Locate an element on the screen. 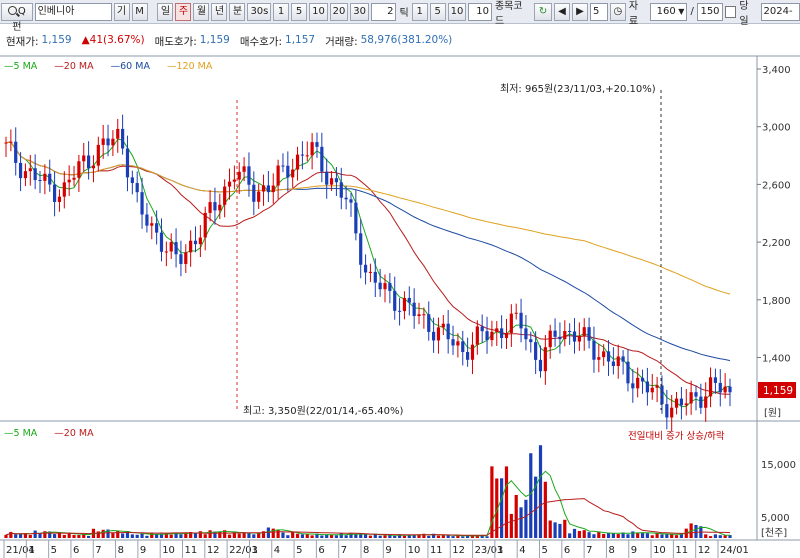  time-tick-label: 4 is located at coordinates (31, 550).